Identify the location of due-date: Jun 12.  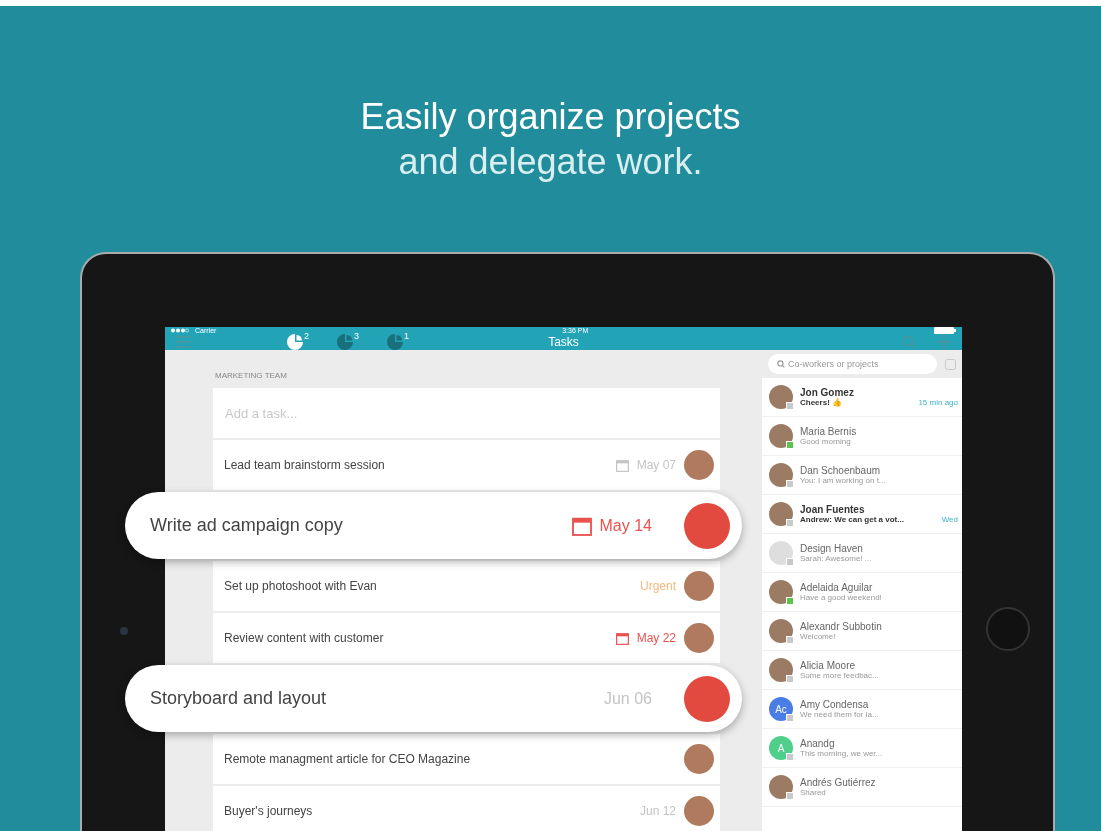
(657, 811).